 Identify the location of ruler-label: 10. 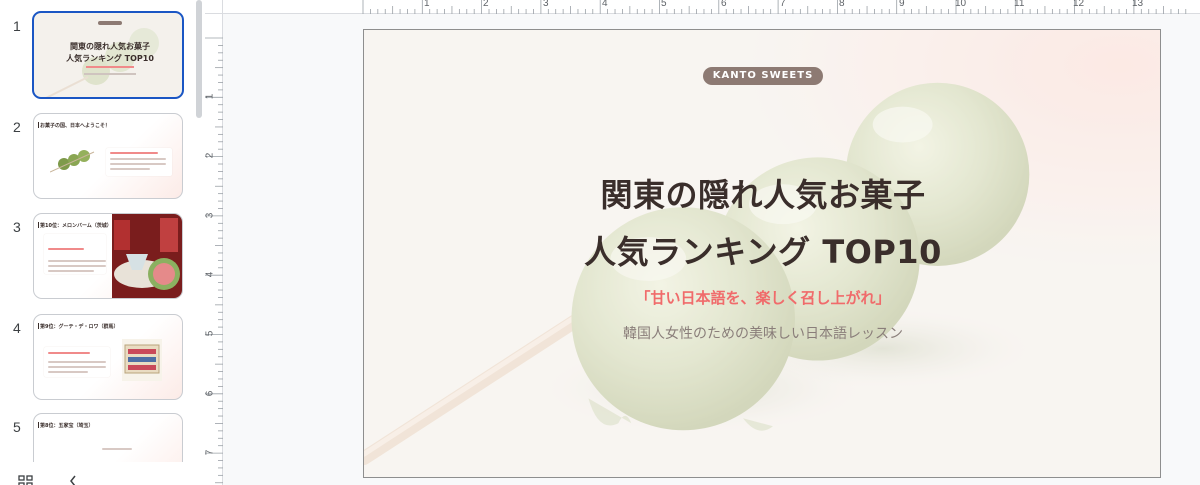
(961, 4).